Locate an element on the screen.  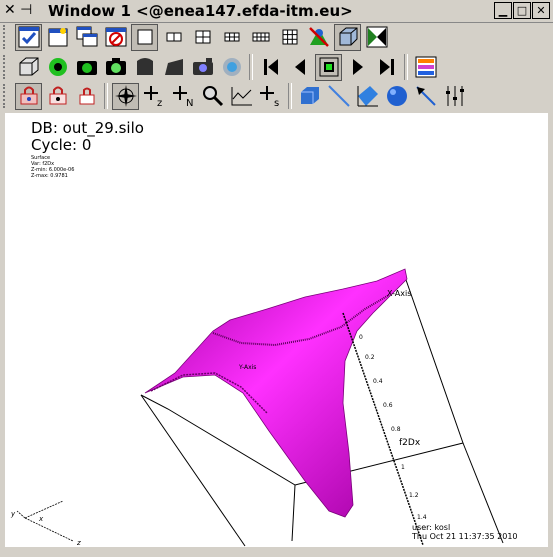
lock-tool-button is located at coordinates (57, 96).